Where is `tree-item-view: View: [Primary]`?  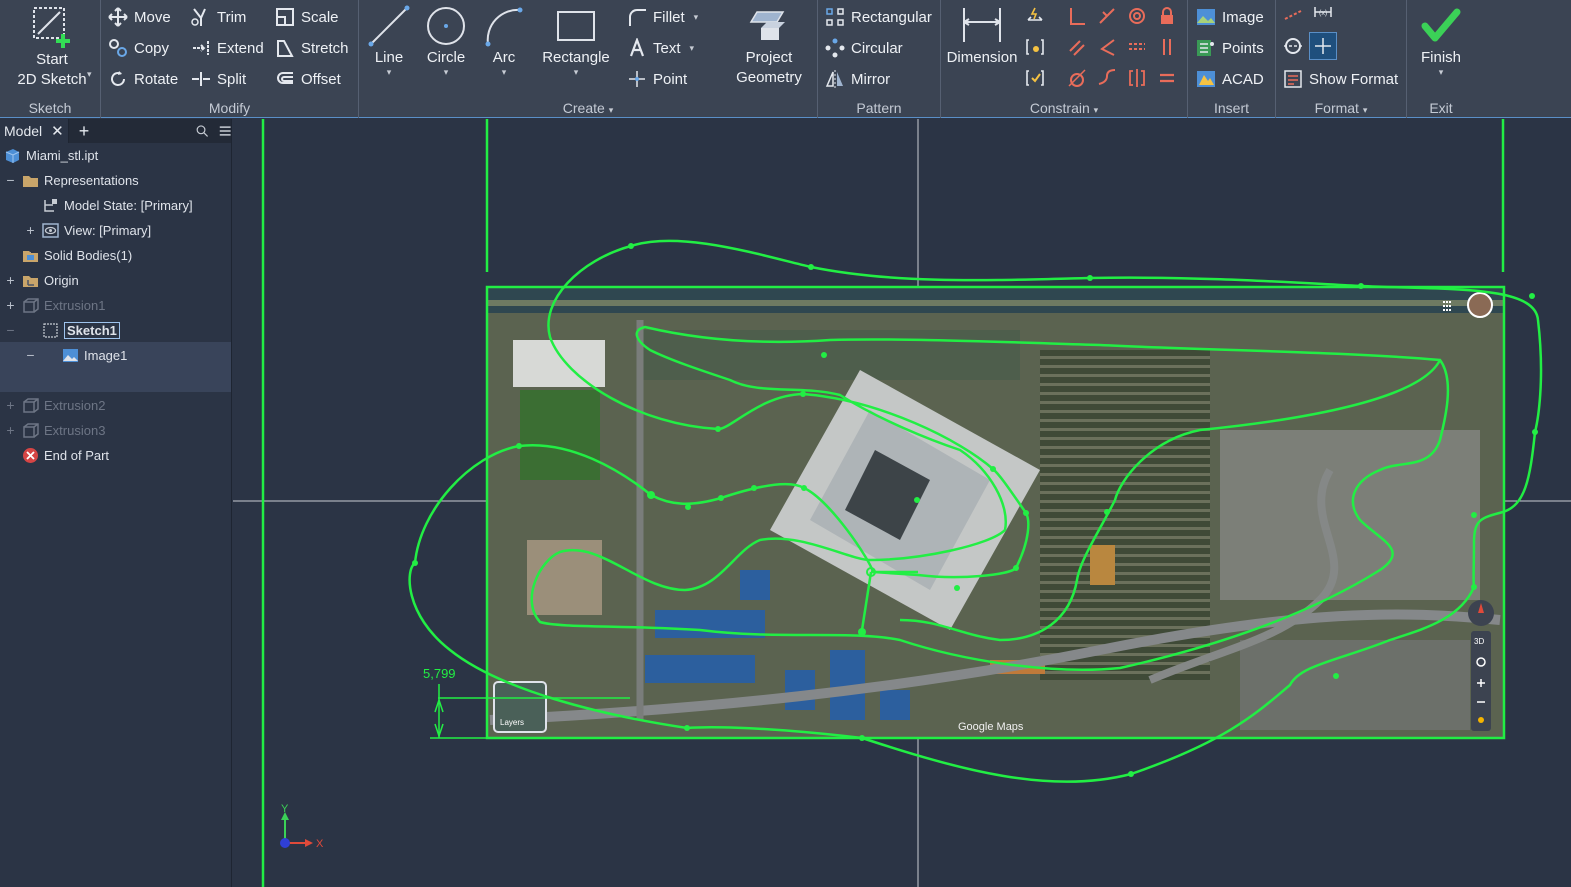 tree-item-view: View: [Primary] is located at coordinates (96, 230).